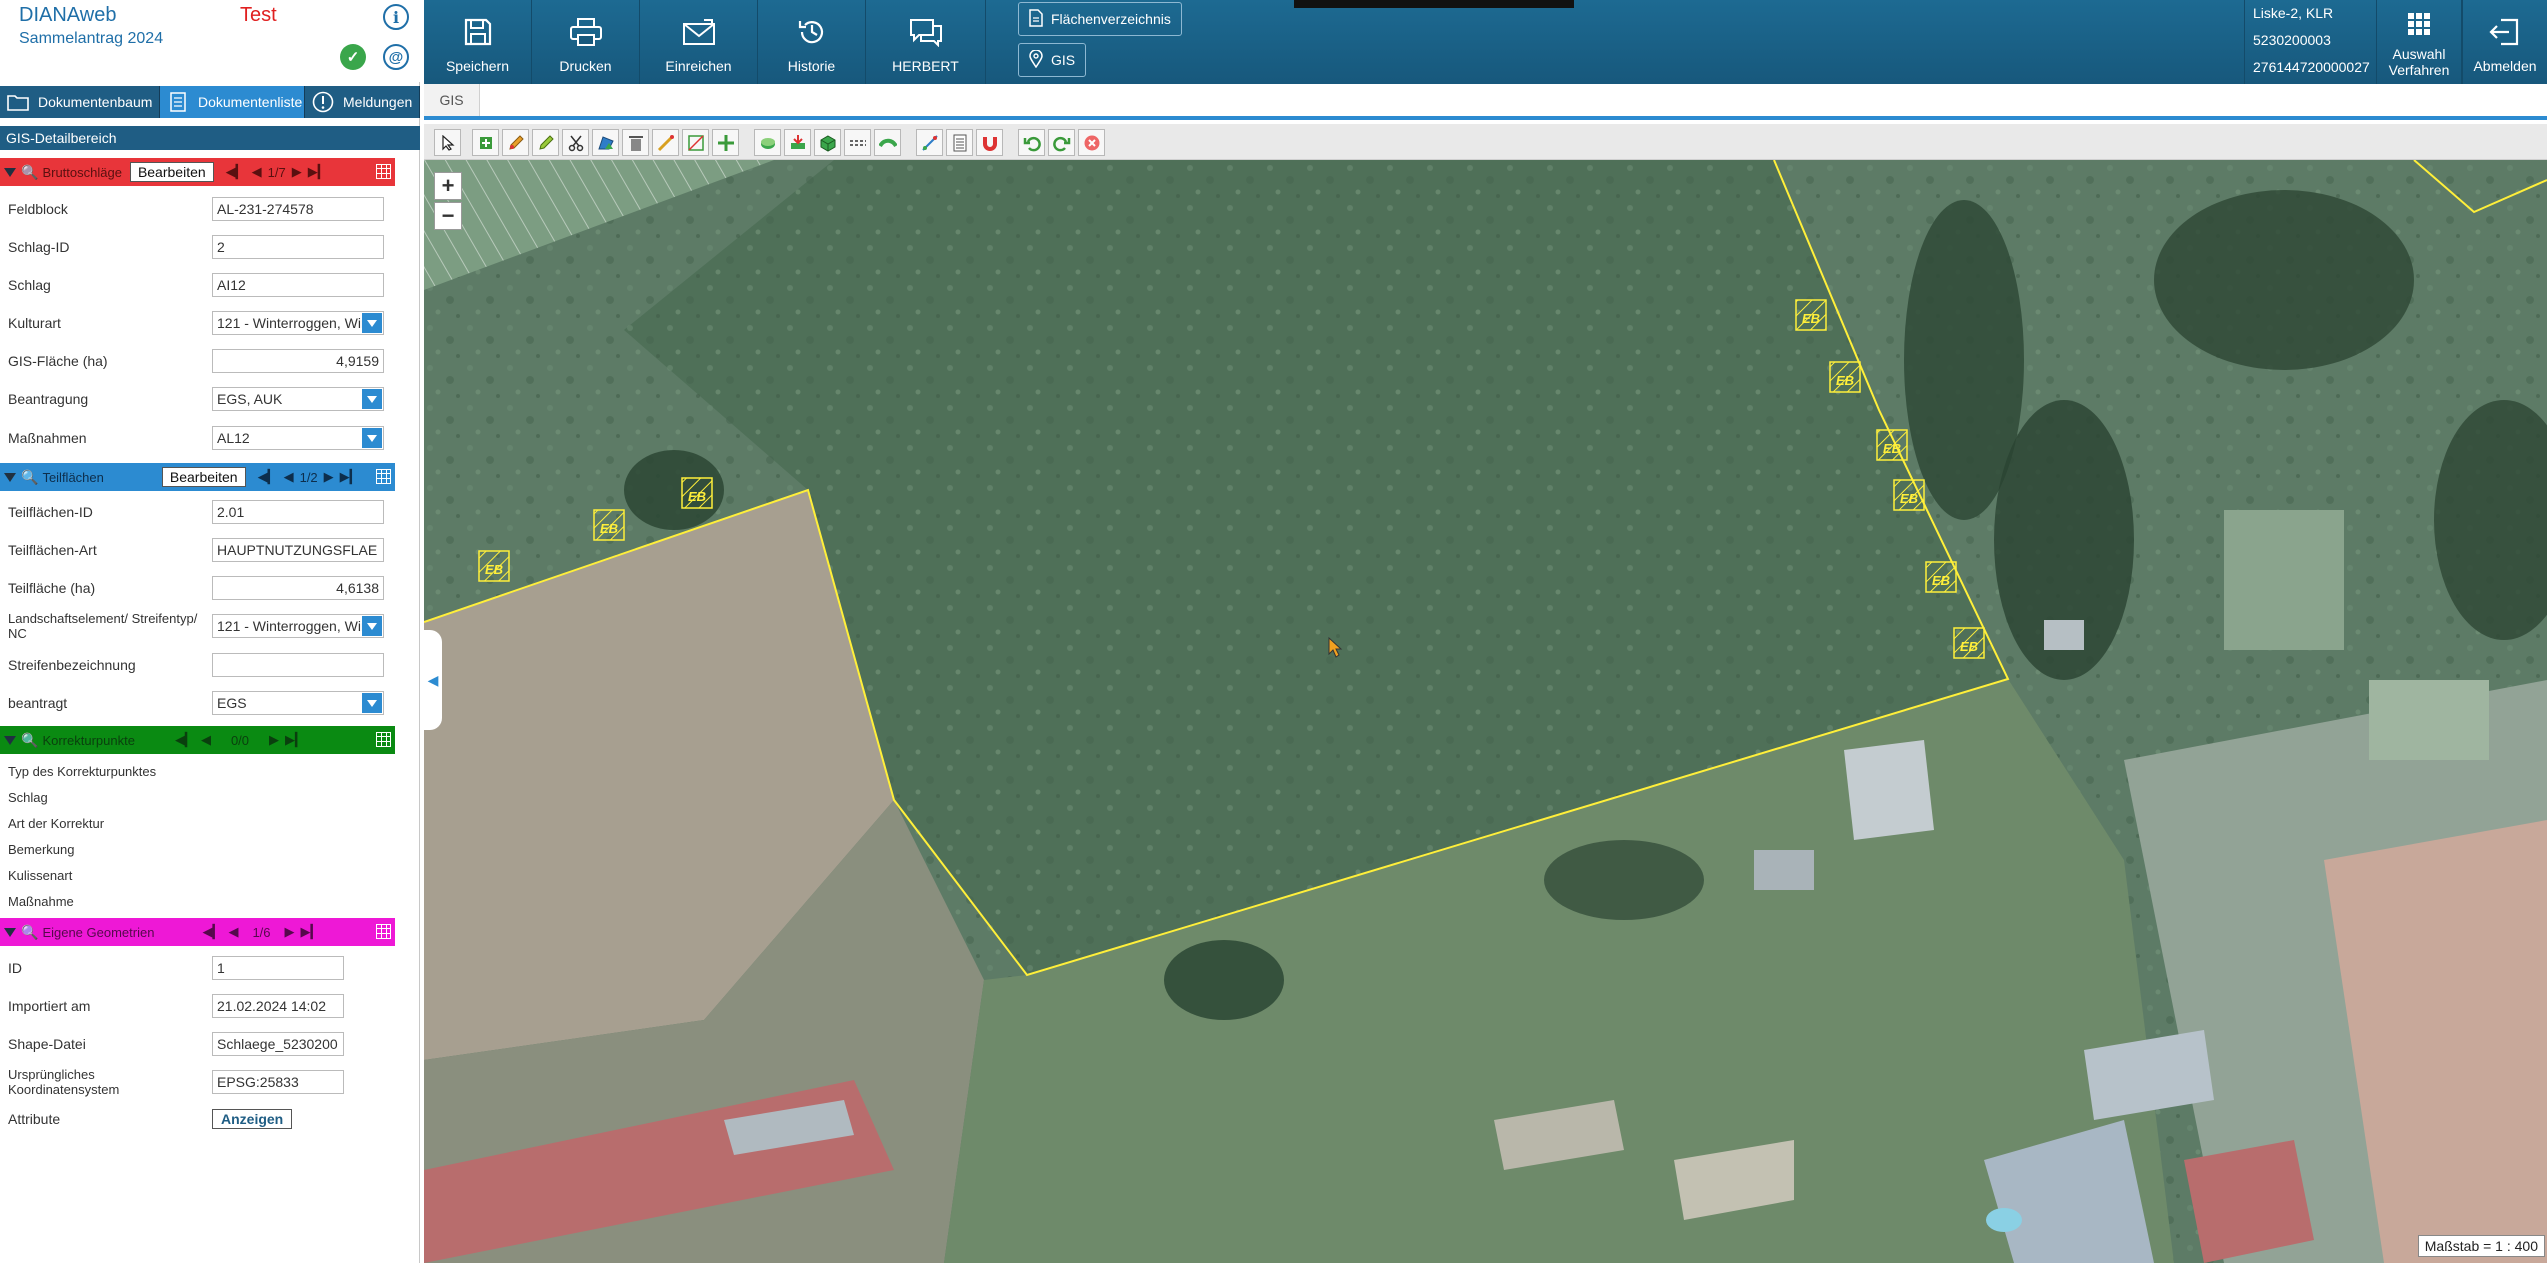 This screenshot has width=2547, height=1263. What do you see at coordinates (278, 968) in the screenshot?
I see `id-value: 1` at bounding box center [278, 968].